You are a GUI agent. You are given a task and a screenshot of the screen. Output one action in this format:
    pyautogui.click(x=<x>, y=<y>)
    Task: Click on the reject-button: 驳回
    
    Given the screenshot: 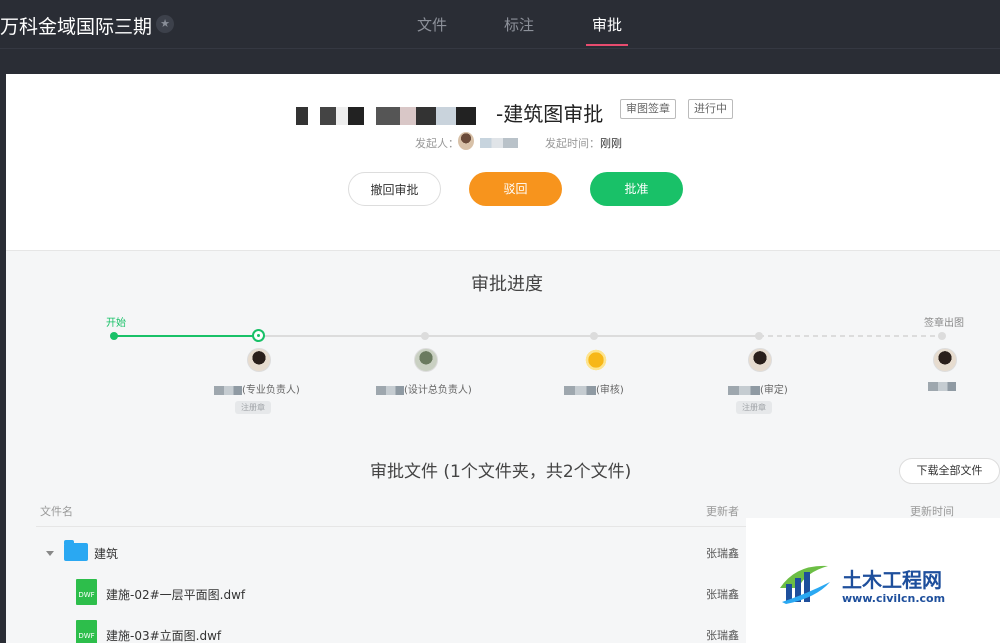 What is the action you would take?
    pyautogui.click(x=515, y=189)
    